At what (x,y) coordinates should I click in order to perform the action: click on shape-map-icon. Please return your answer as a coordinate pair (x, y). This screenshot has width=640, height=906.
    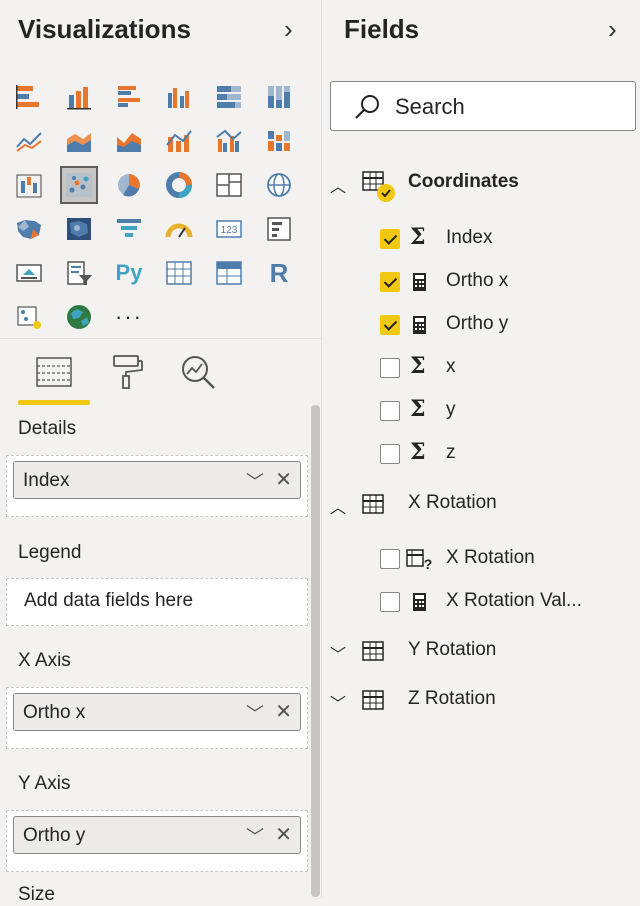
    Looking at the image, I should click on (79, 229).